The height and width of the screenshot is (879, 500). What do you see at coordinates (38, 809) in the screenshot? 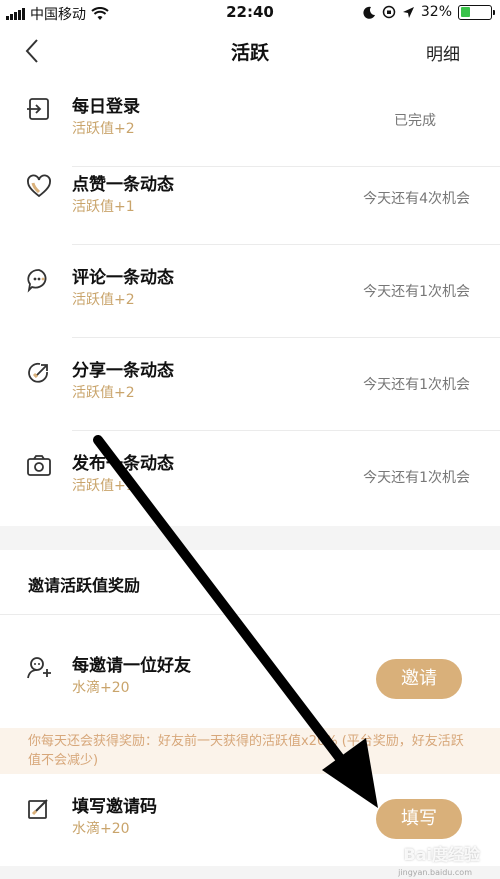
I see `edit-icon` at bounding box center [38, 809].